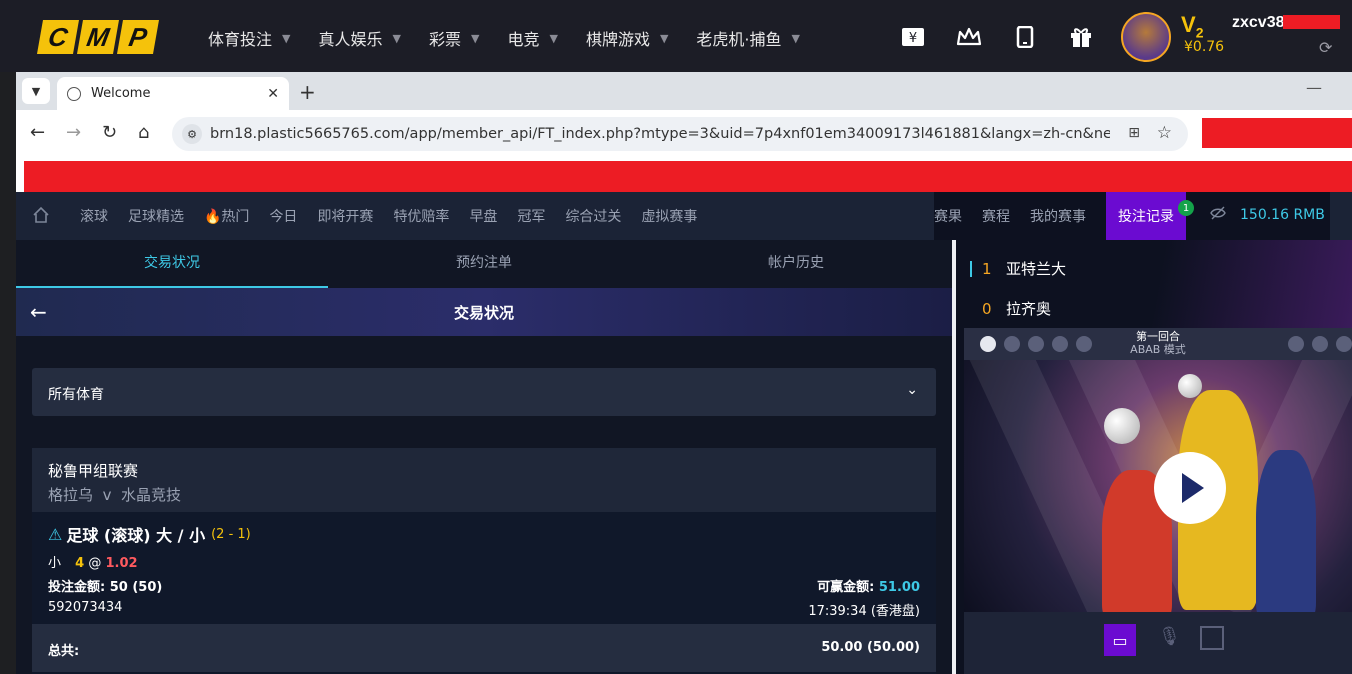 The image size is (1352, 674). I want to click on team-name: 拉齐奥, so click(1029, 309).